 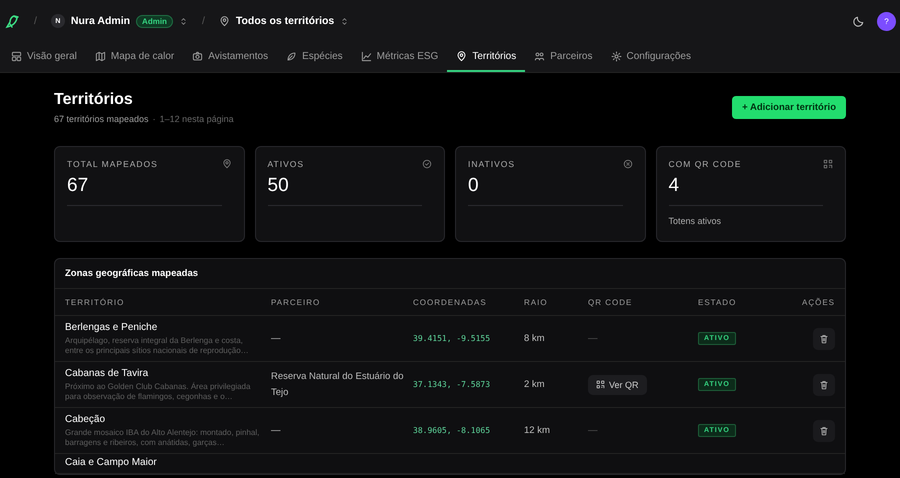 What do you see at coordinates (314, 57) in the screenshot?
I see `nav-tab: Espécies` at bounding box center [314, 57].